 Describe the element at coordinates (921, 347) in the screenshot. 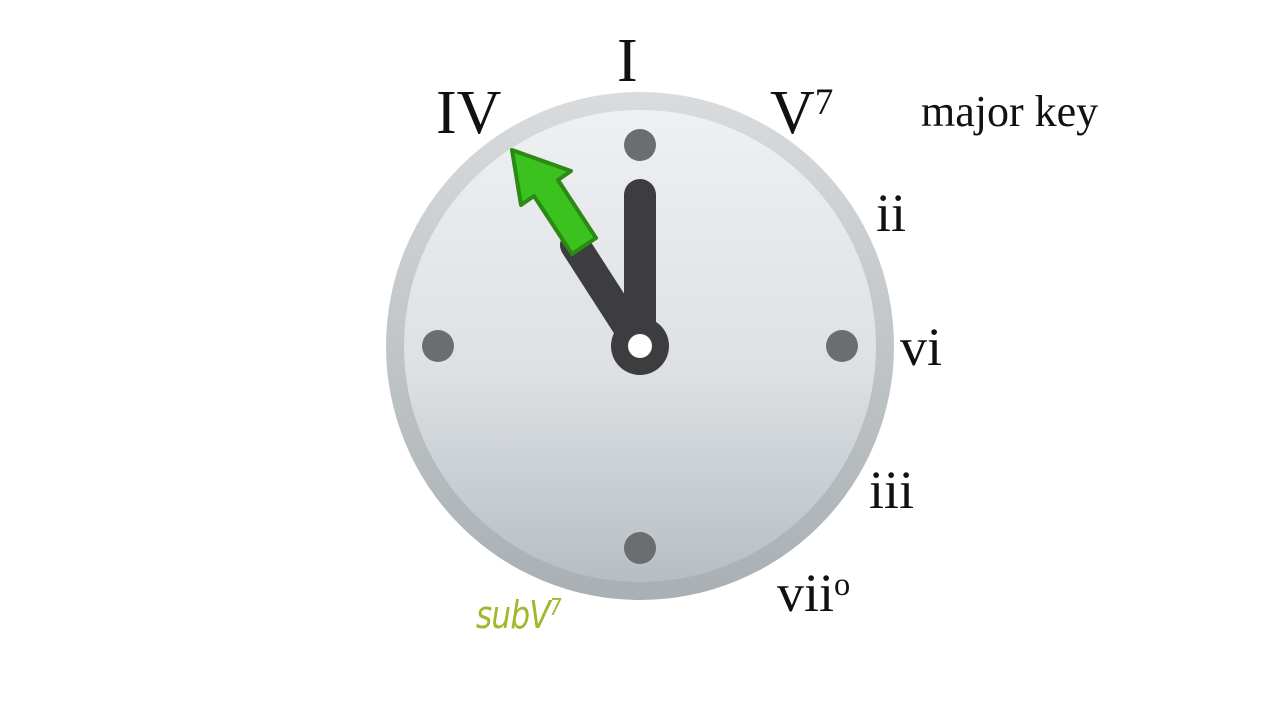

I see `chord-label-vi: vi` at that location.